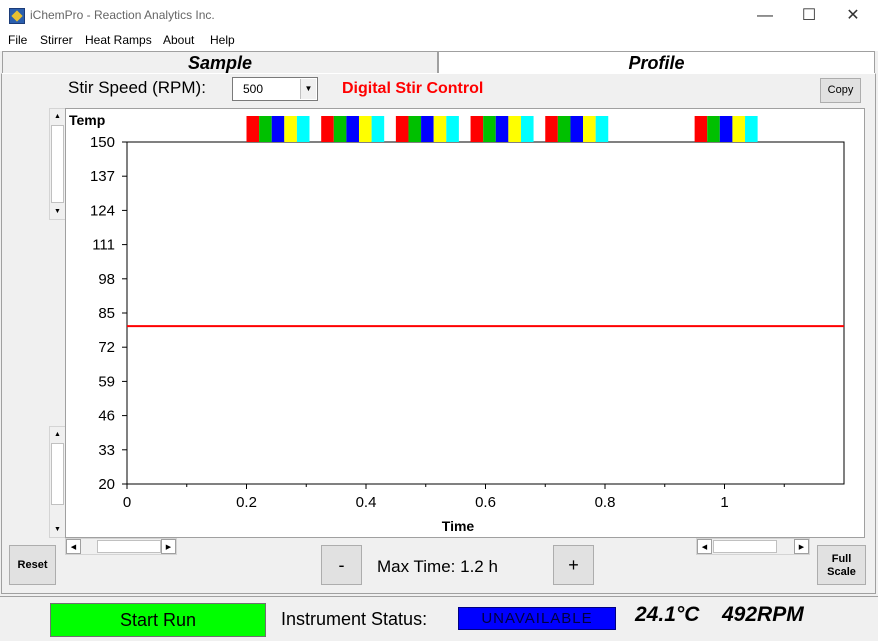  Describe the element at coordinates (573, 565) in the screenshot. I see `increase-time-button: +` at that location.